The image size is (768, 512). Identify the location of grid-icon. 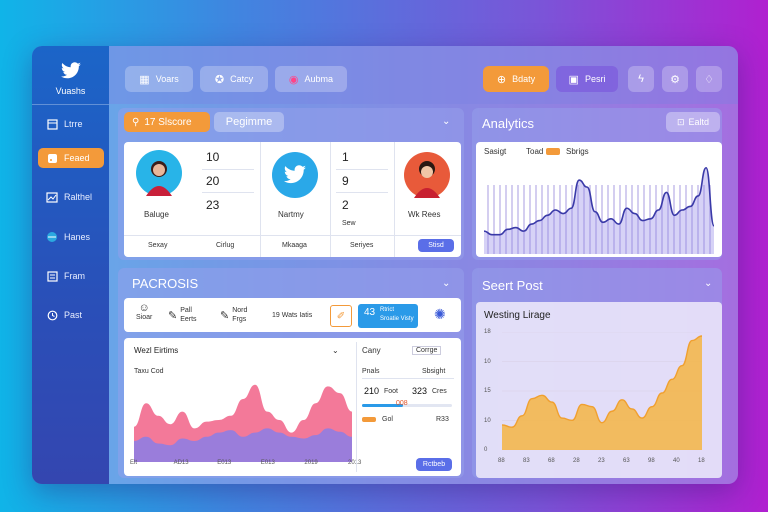
(52, 124).